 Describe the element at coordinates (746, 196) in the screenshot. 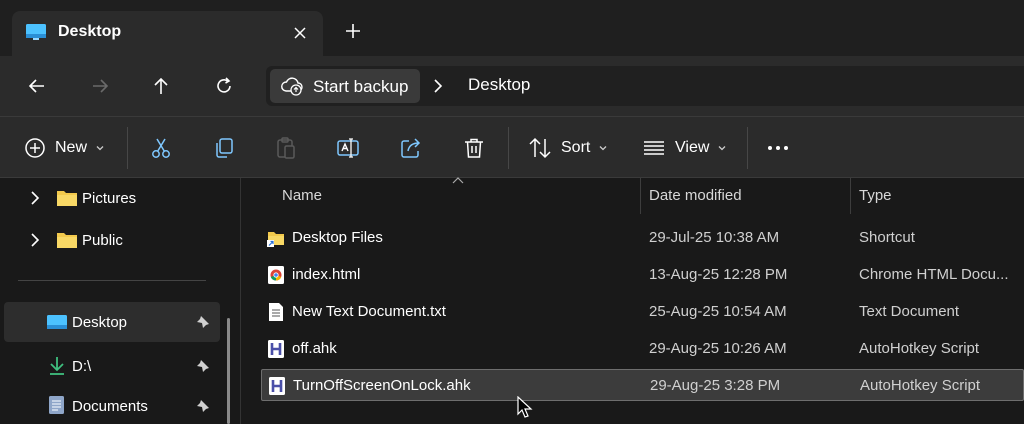

I see `column-header-date: Date modified` at that location.